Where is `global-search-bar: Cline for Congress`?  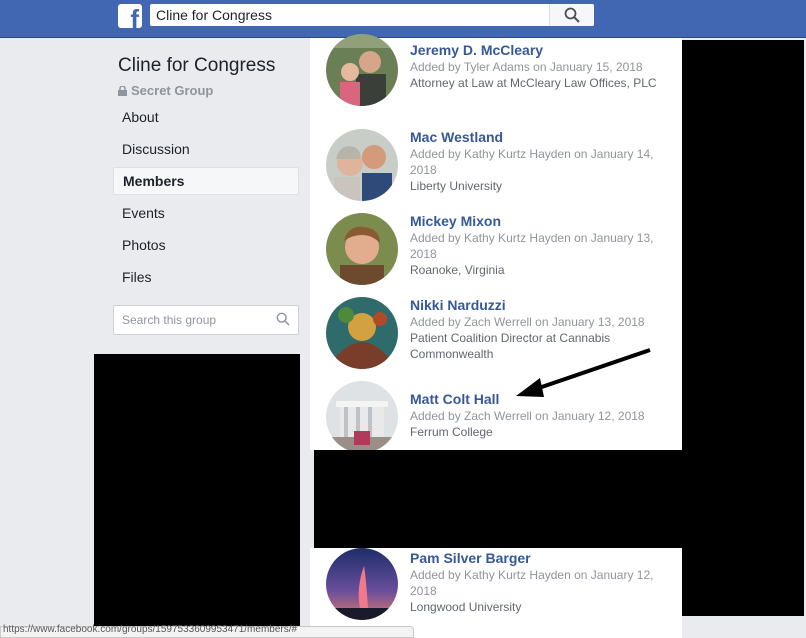 global-search-bar: Cline for Congress is located at coordinates (372, 15).